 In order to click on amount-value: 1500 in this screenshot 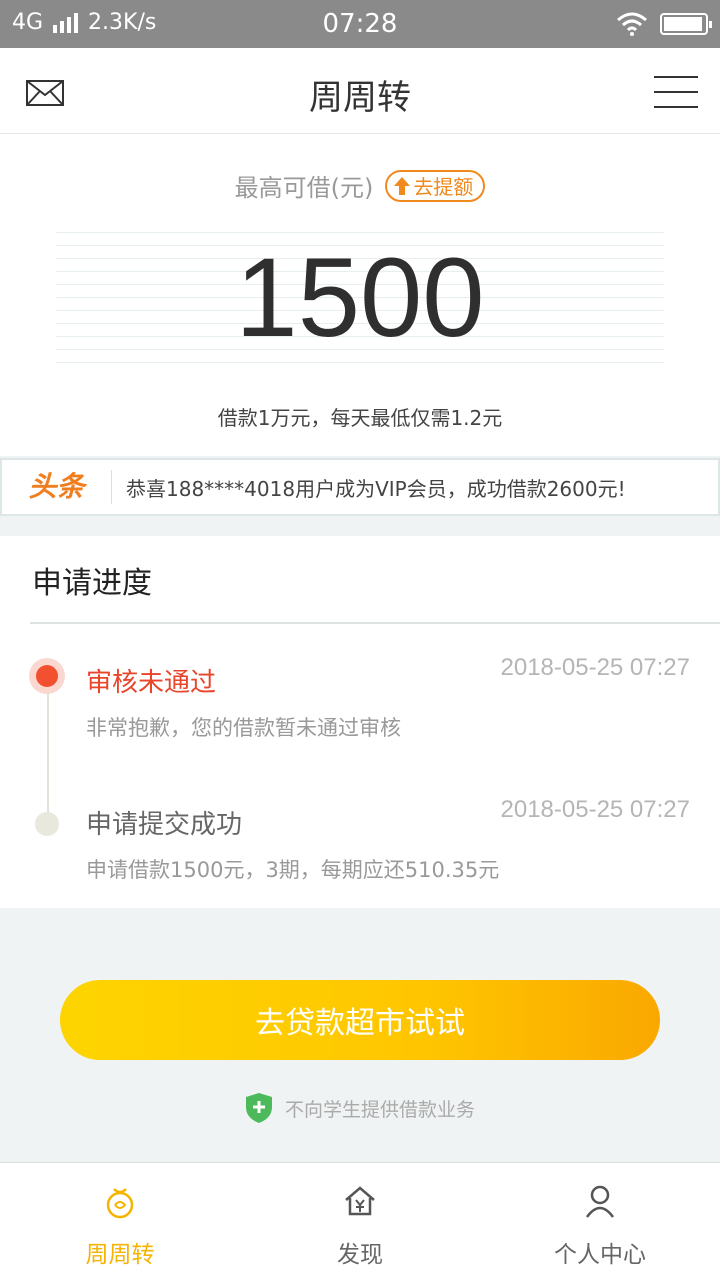, I will do `click(360, 297)`.